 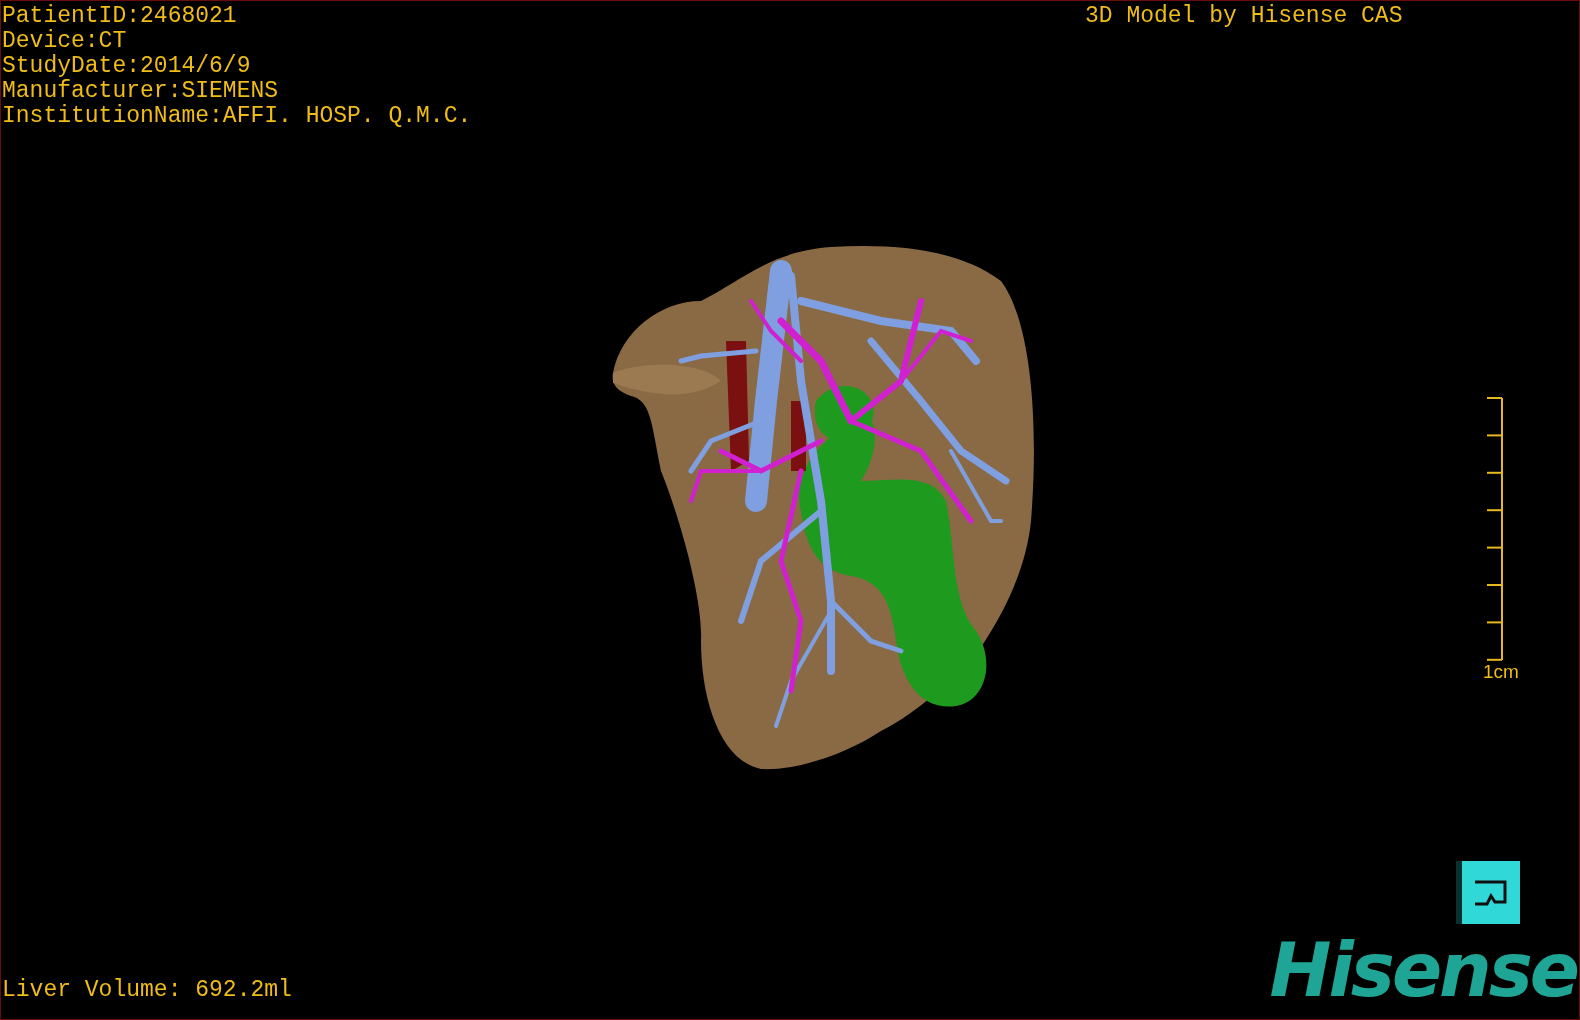 I want to click on tool-button, so click(x=1488, y=892).